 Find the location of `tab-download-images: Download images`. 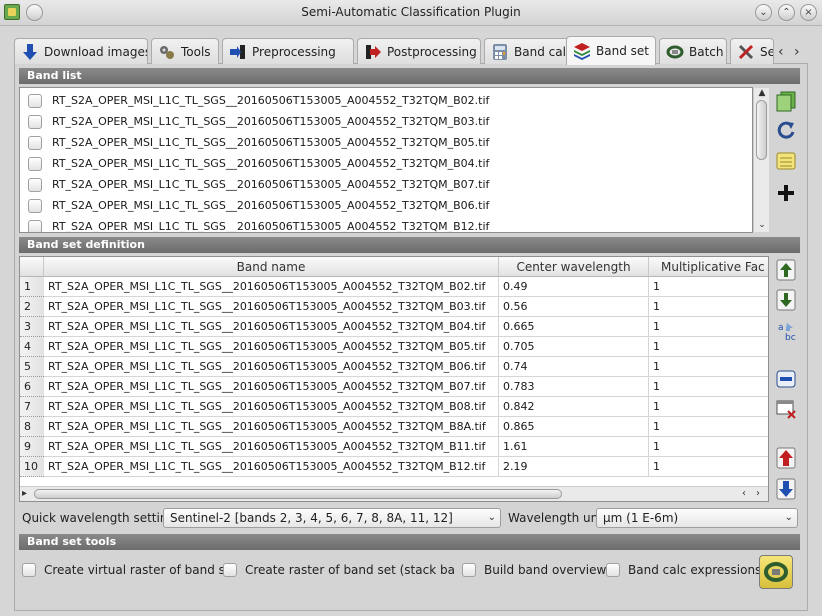

tab-download-images: Download images is located at coordinates (81, 51).